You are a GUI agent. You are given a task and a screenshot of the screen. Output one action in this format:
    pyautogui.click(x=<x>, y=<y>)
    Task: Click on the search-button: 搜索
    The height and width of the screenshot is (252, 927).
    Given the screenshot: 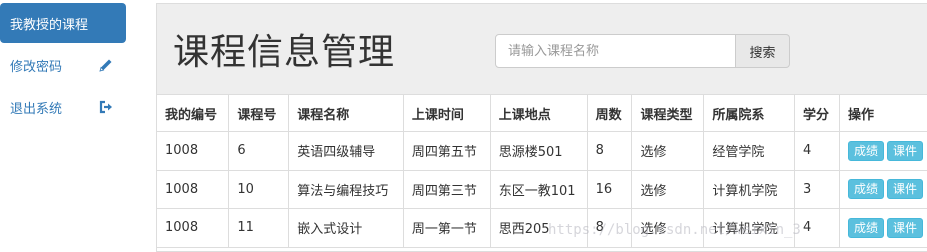 What is the action you would take?
    pyautogui.click(x=763, y=51)
    